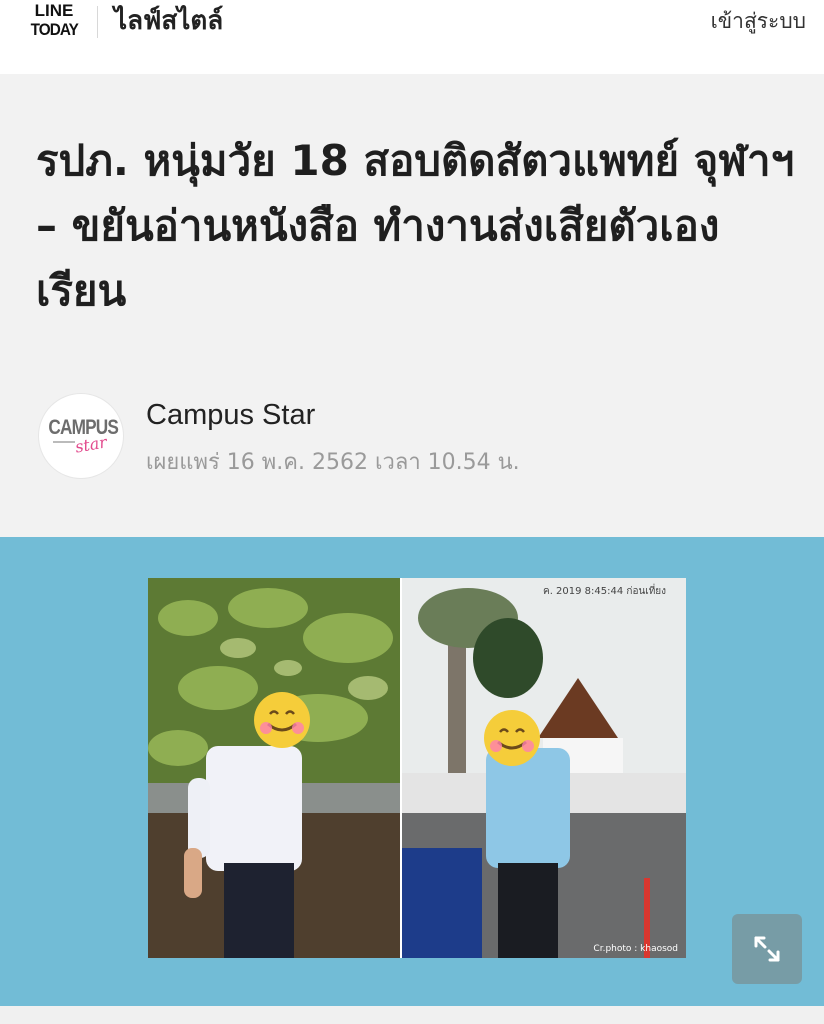 The image size is (824, 1024). I want to click on author-avatar: CAMPUS star, so click(81, 436).